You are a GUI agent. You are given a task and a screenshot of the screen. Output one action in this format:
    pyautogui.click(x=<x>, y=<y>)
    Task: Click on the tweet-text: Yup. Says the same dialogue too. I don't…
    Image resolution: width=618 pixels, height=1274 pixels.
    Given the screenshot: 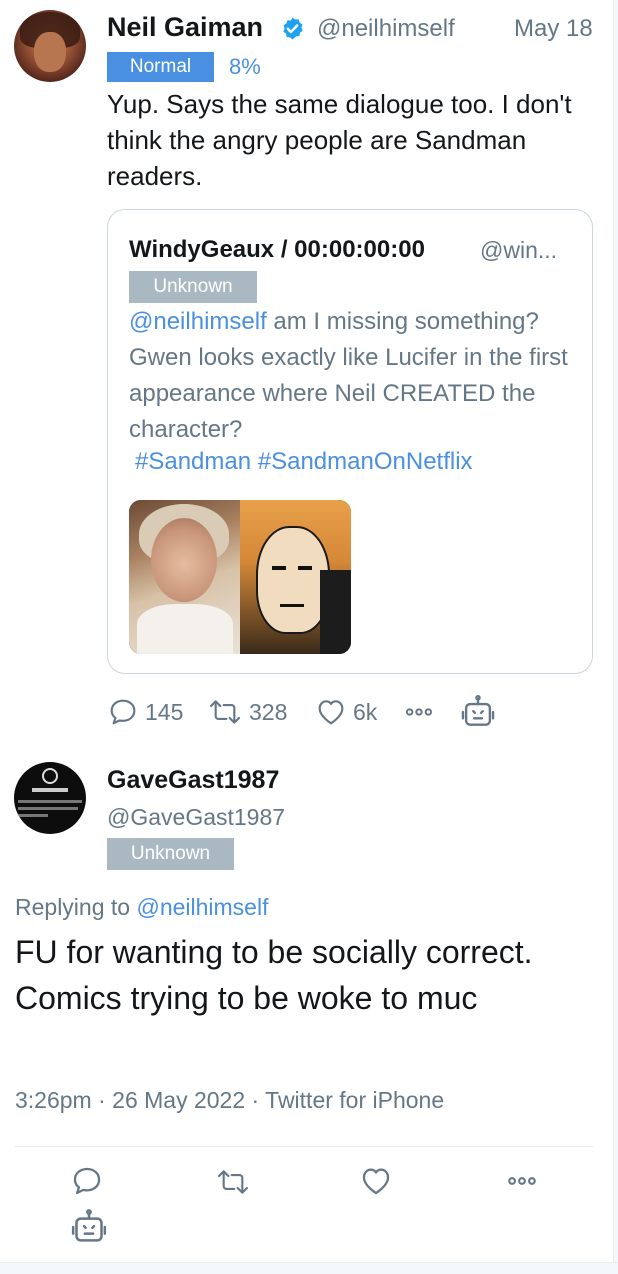 What is the action you would take?
    pyautogui.click(x=339, y=140)
    